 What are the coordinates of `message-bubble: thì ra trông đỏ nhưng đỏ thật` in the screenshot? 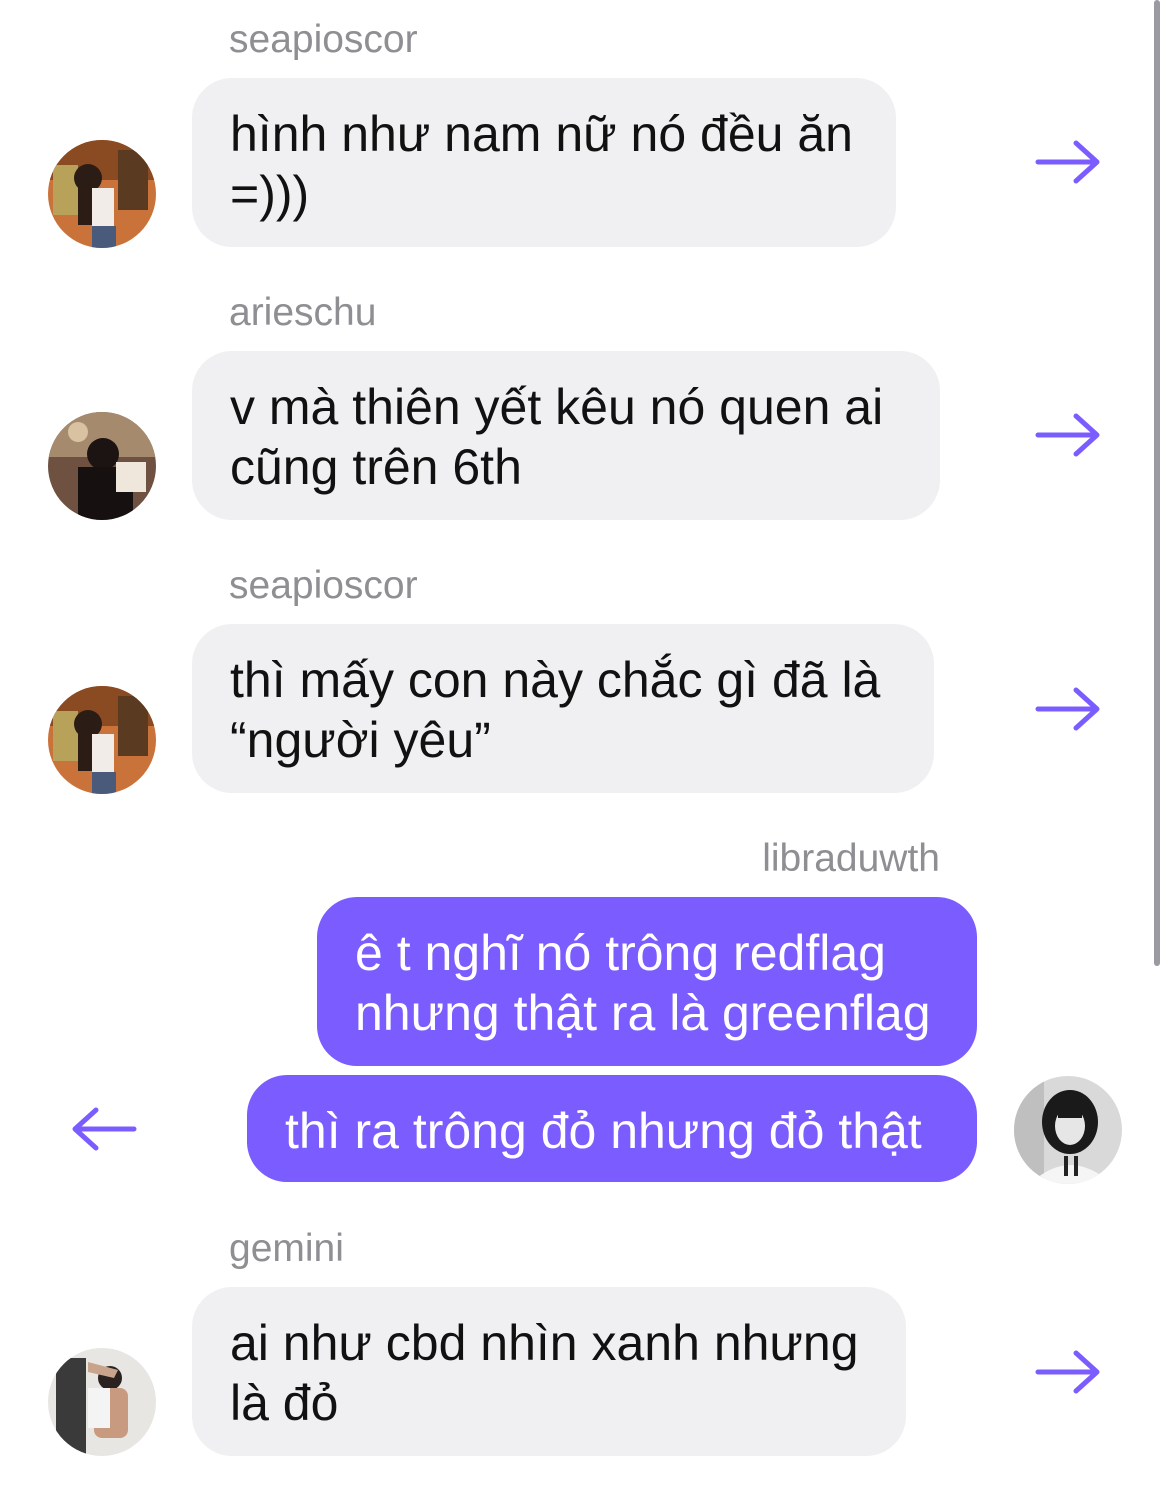 It's located at (612, 1128).